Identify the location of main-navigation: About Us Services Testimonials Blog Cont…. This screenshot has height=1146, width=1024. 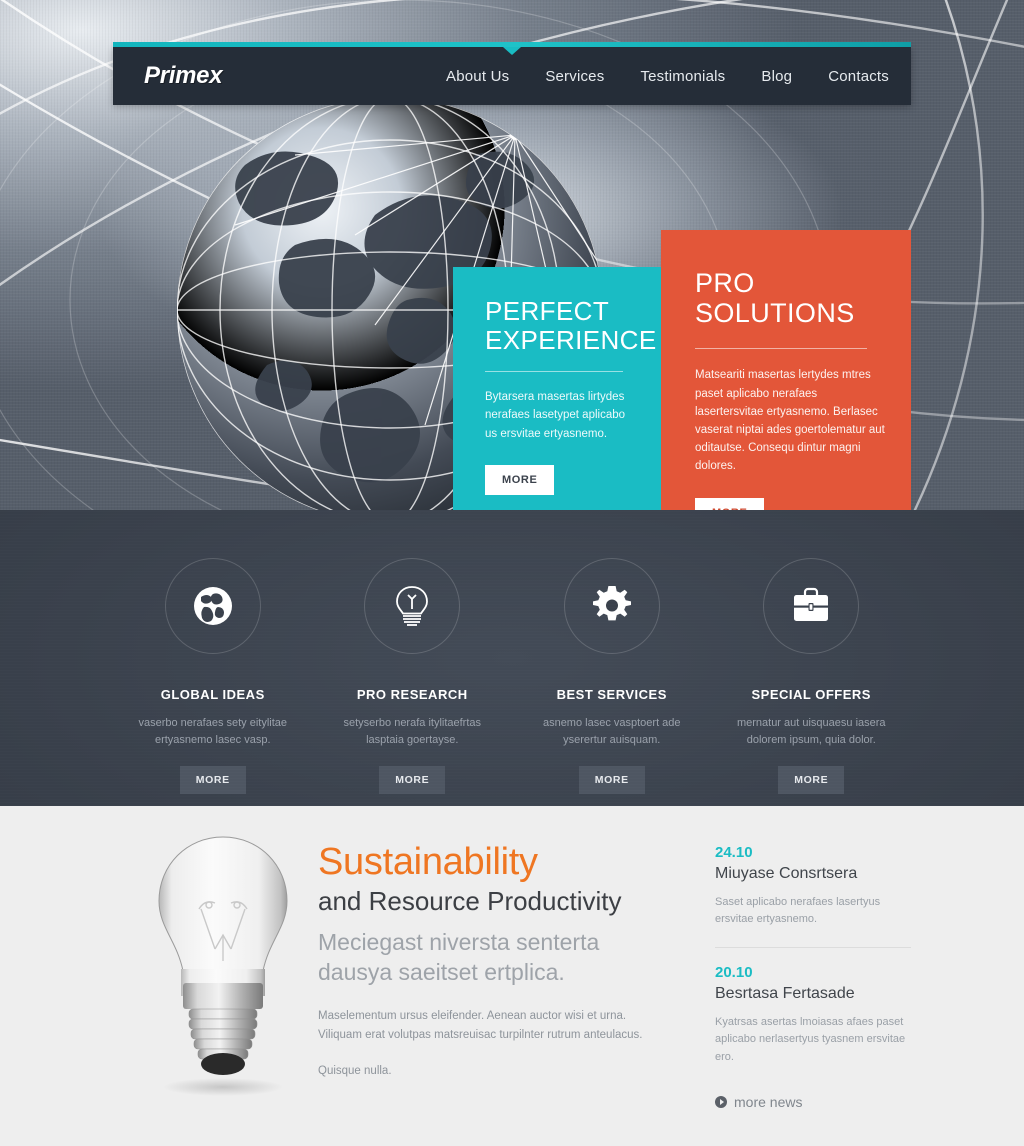
(658, 76).